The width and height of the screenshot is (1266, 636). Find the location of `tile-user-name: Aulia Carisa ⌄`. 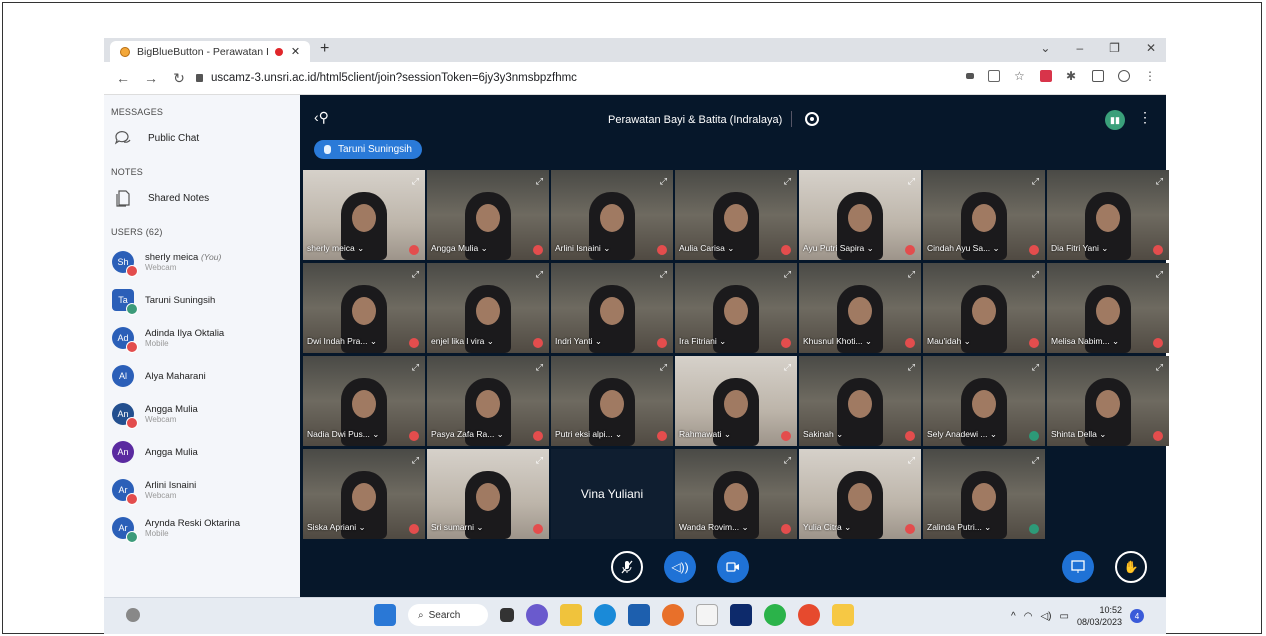

tile-user-name: Aulia Carisa ⌄ is located at coordinates (706, 248).